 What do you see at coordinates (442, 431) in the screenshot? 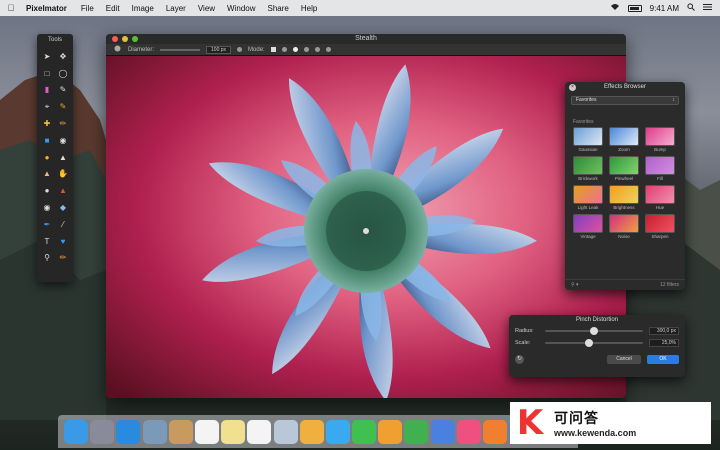
I see `keynote-icon` at bounding box center [442, 431].